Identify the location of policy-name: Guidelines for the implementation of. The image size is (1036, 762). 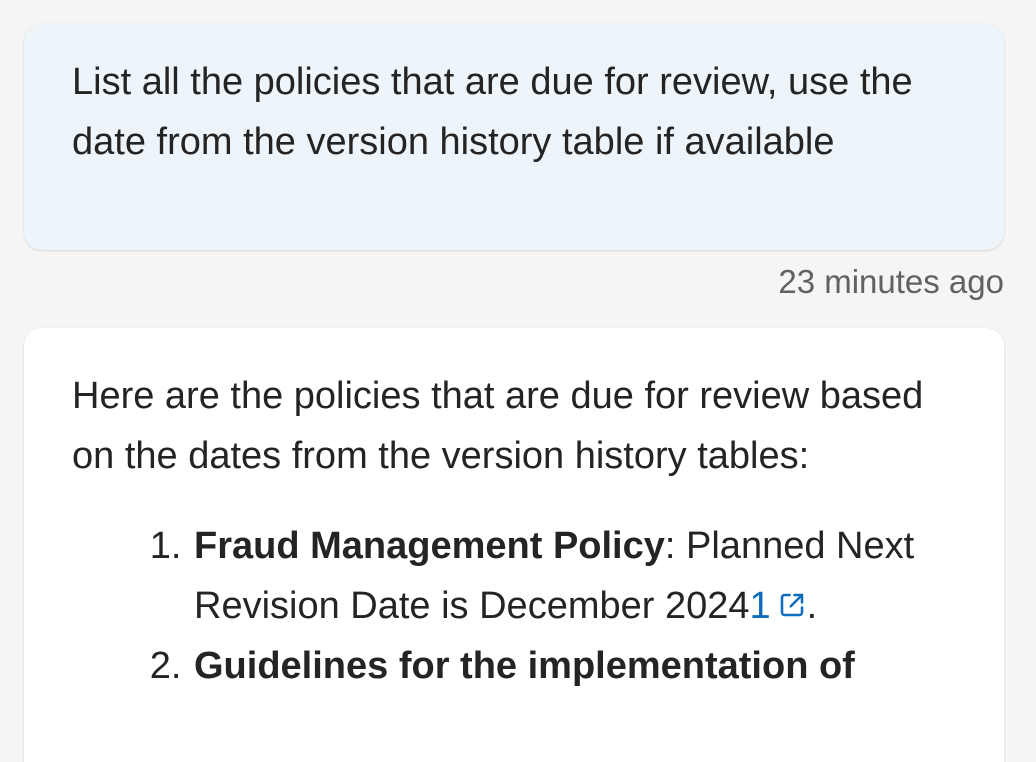
(524, 666).